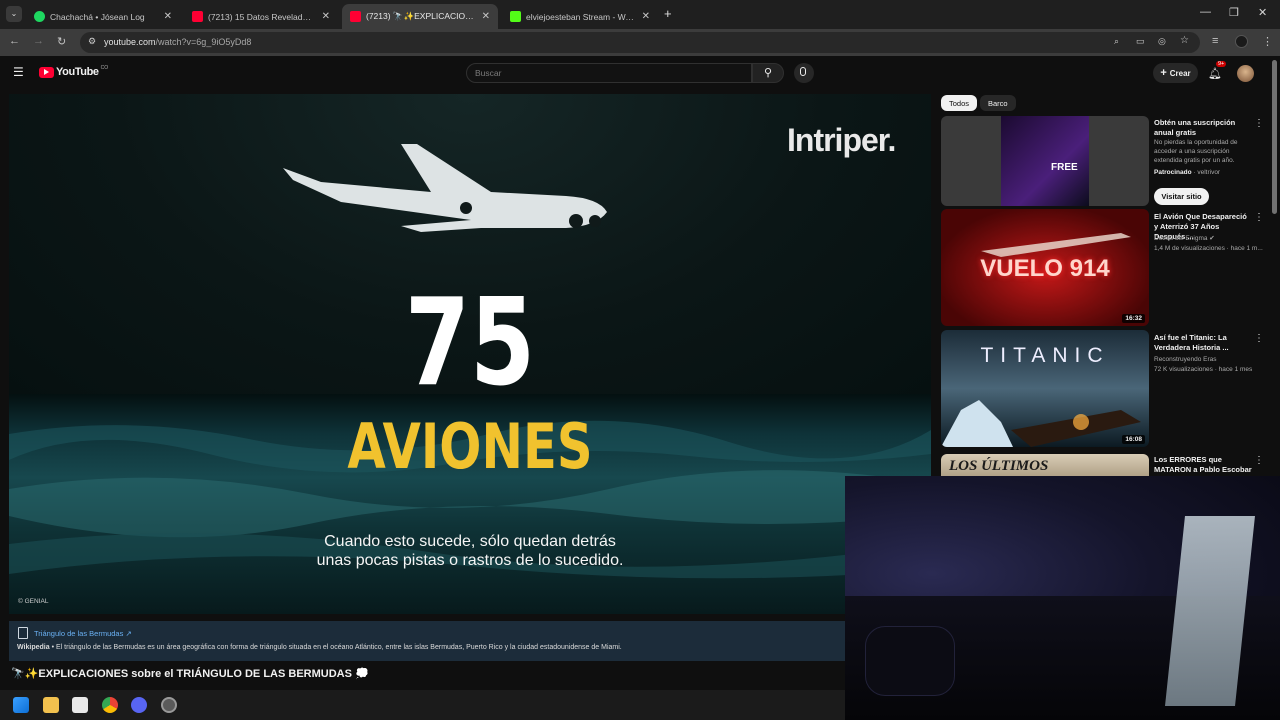 The image size is (1280, 720). Describe the element at coordinates (1204, 465) in the screenshot. I see `recommendation-title: Los ERRORES que MATARON a Pablo Escobar` at that location.